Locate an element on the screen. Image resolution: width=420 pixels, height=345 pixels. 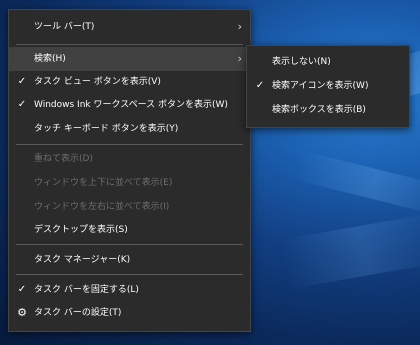
menu-item-taskbar-settings: ⚙ タスク バーの設定(T) is located at coordinates (129, 313).